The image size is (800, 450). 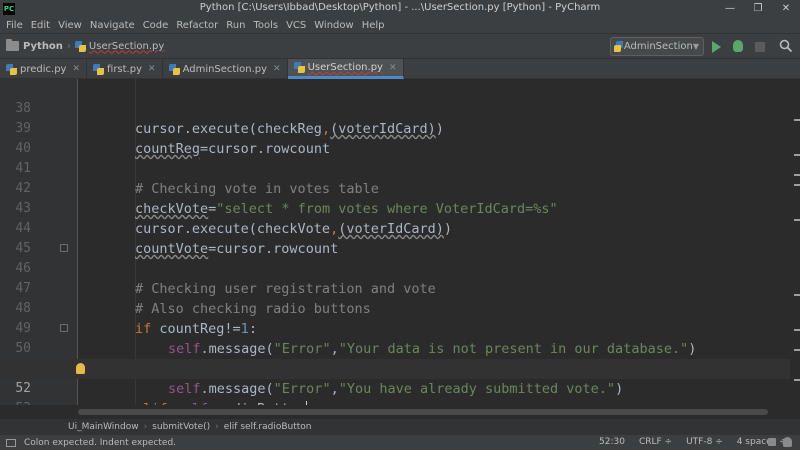 I want to click on stop-icon, so click(x=760, y=47).